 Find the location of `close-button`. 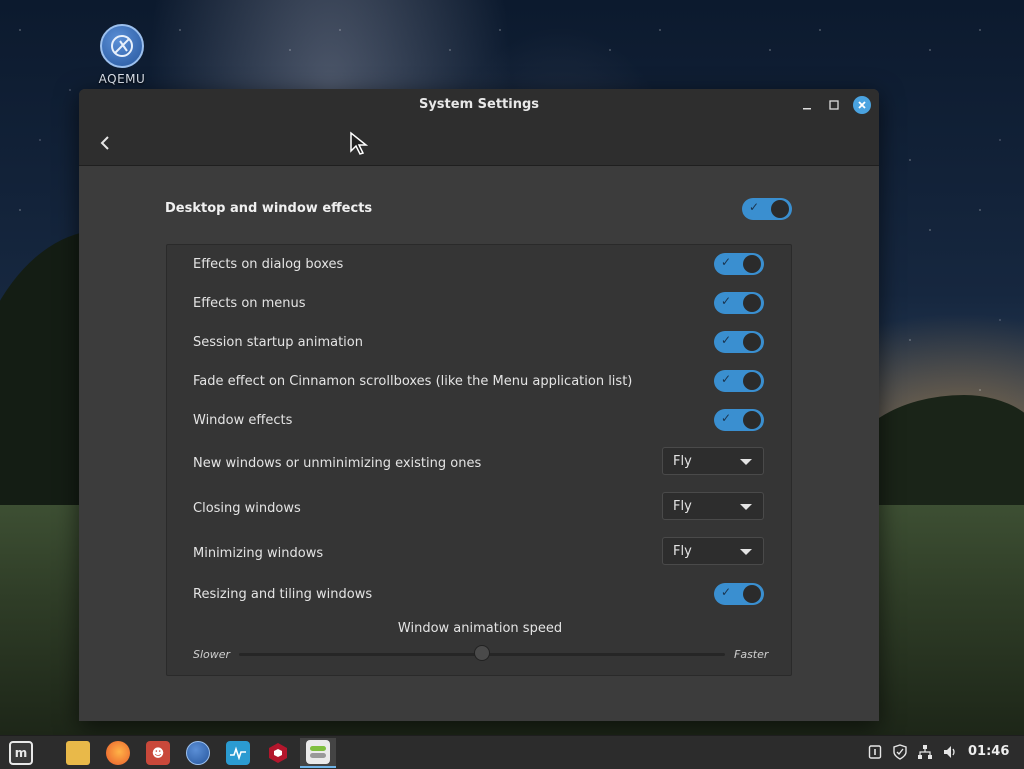

close-button is located at coordinates (862, 105).